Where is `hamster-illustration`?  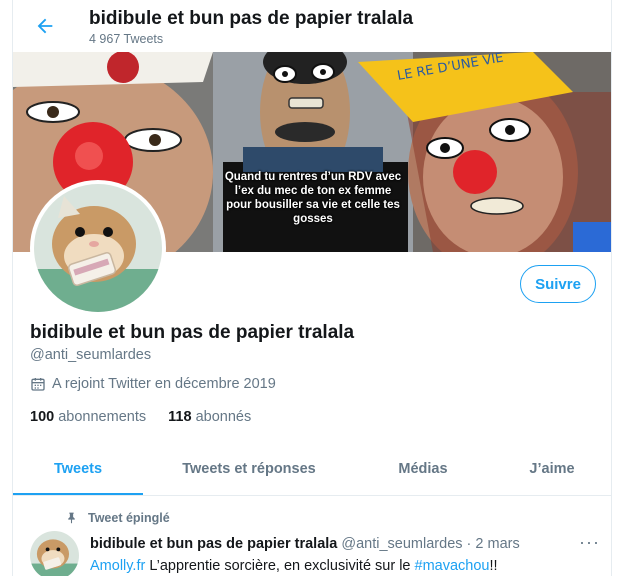 hamster-illustration is located at coordinates (98, 248).